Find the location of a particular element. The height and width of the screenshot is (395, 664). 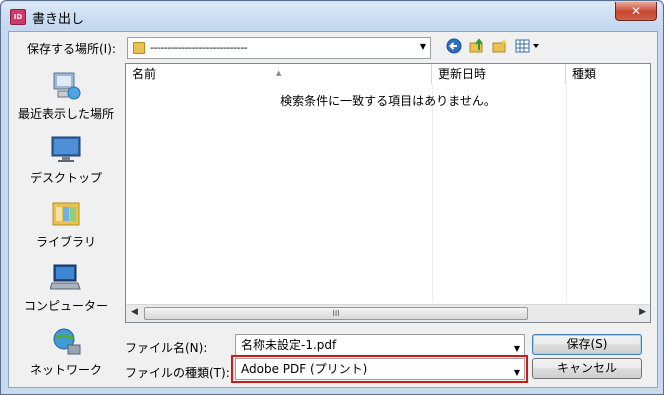

cancel-button: キャンセル is located at coordinates (587, 368).